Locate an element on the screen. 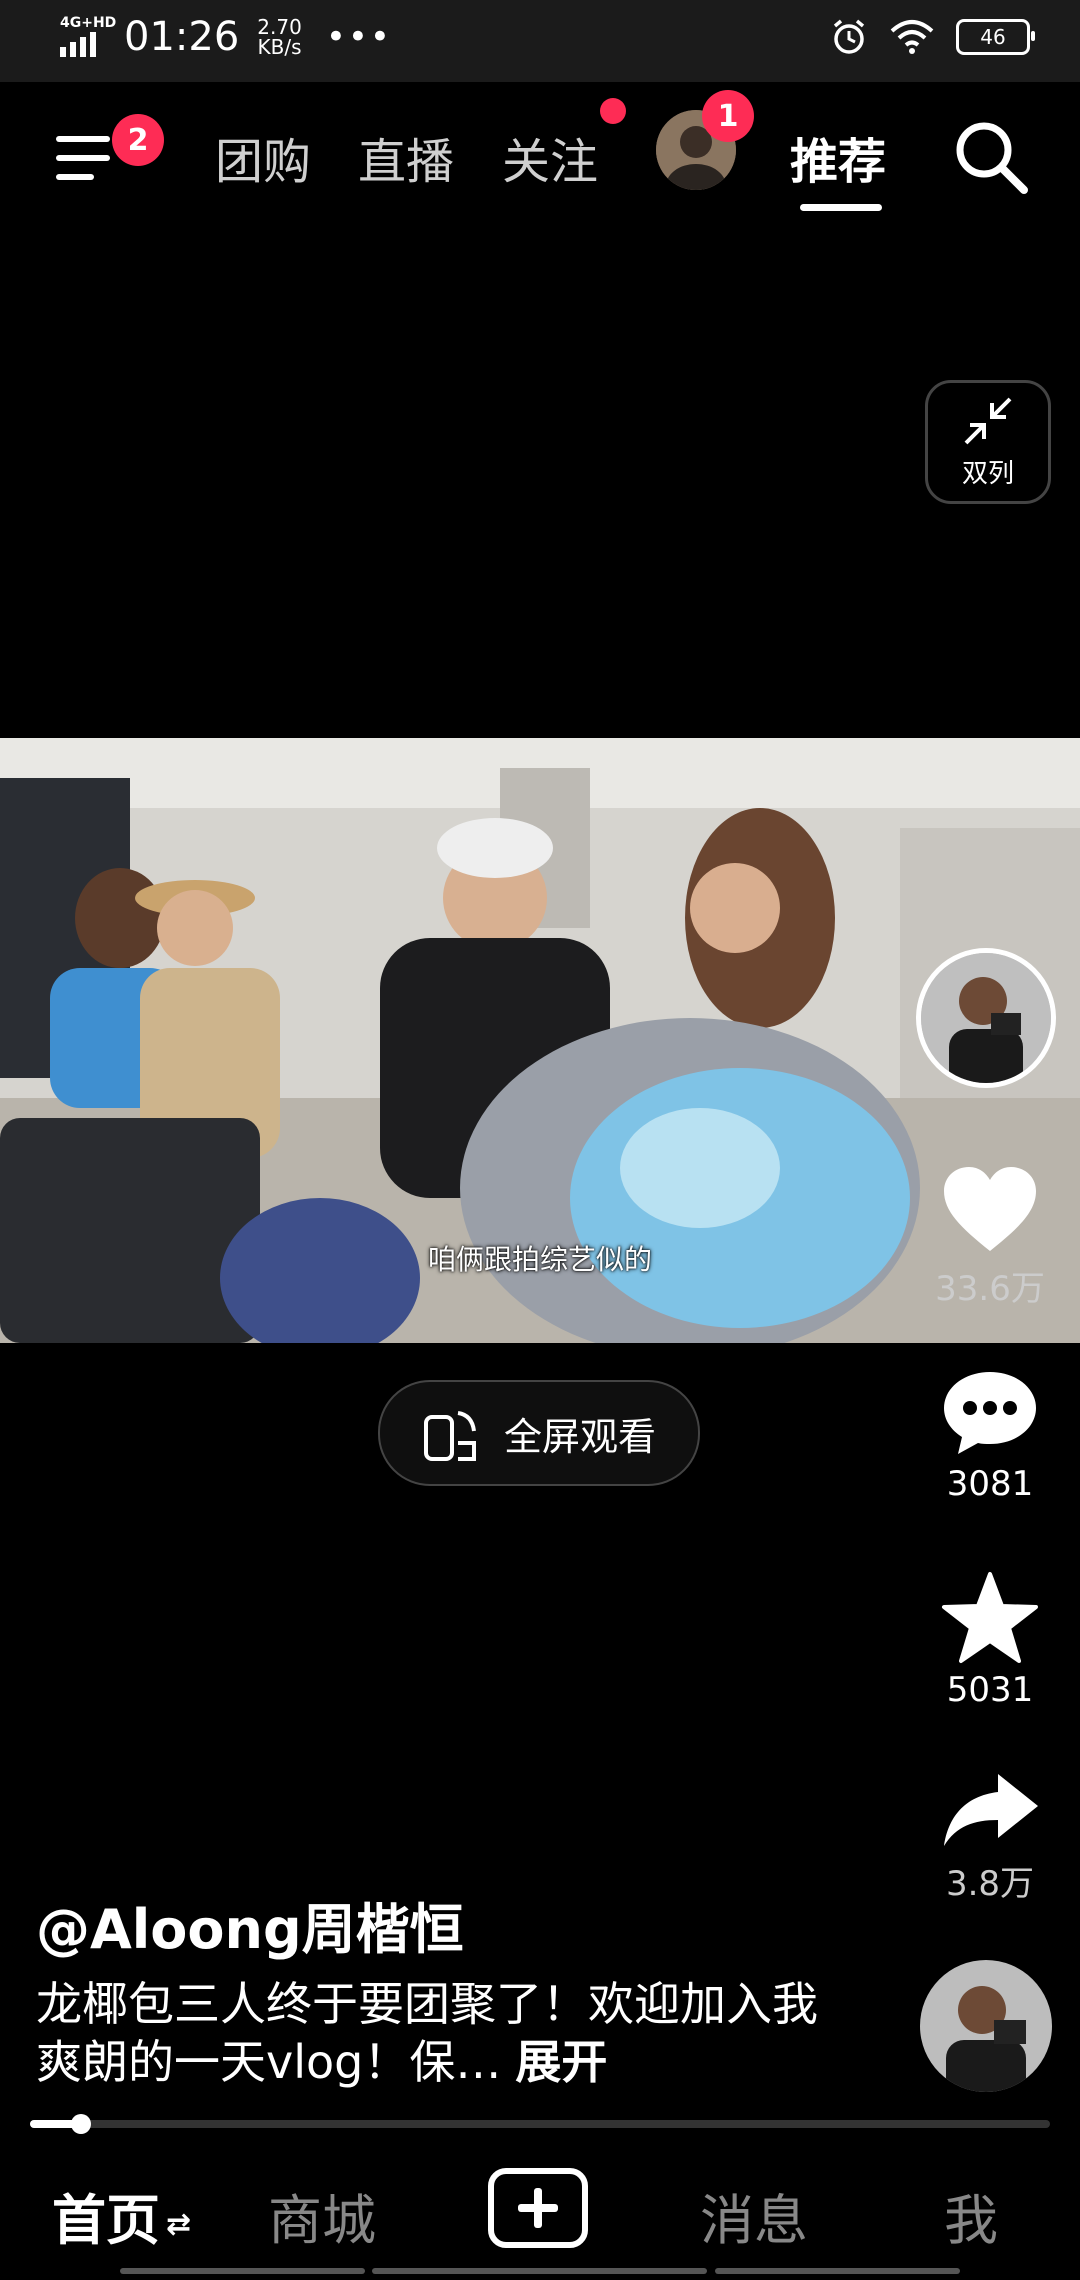 The height and width of the screenshot is (2280, 1080). menu-button: 2 is located at coordinates (108, 154).